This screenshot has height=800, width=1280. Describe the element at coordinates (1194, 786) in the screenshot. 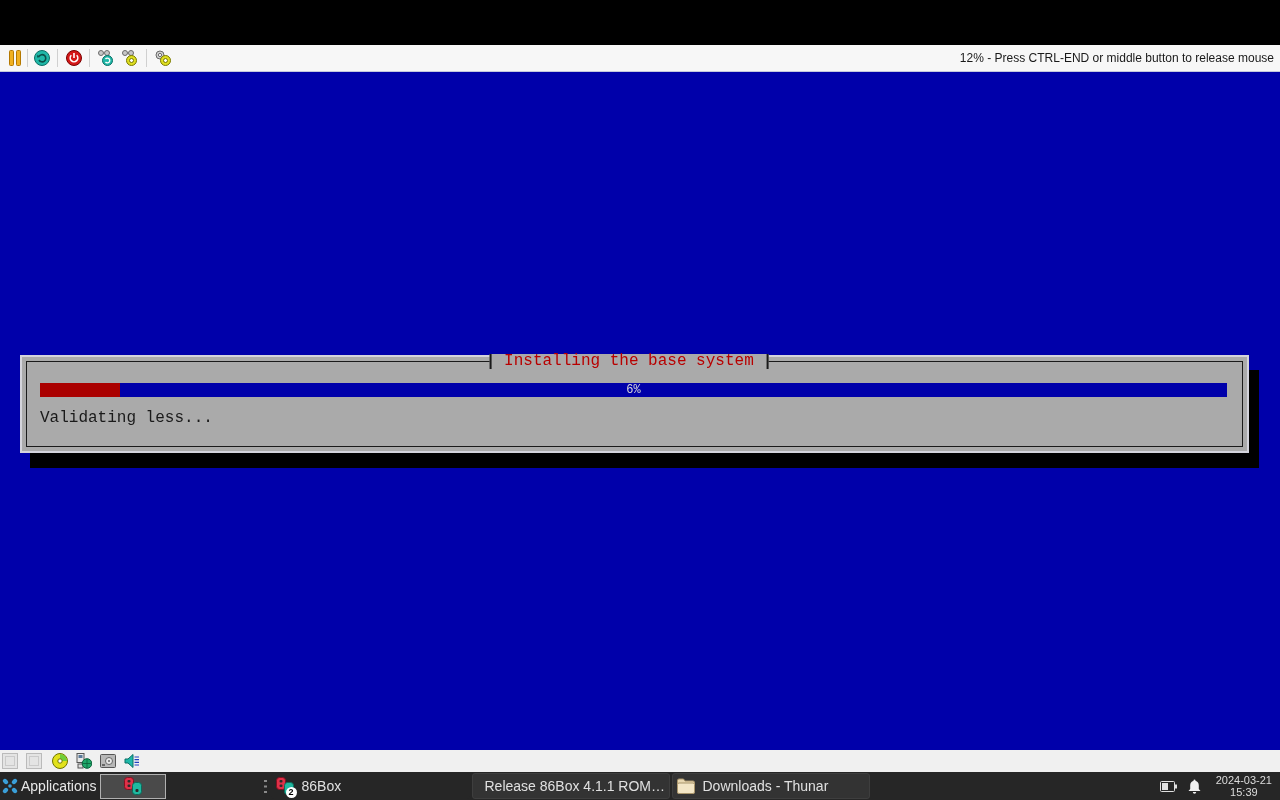

I see `bell-icon` at that location.